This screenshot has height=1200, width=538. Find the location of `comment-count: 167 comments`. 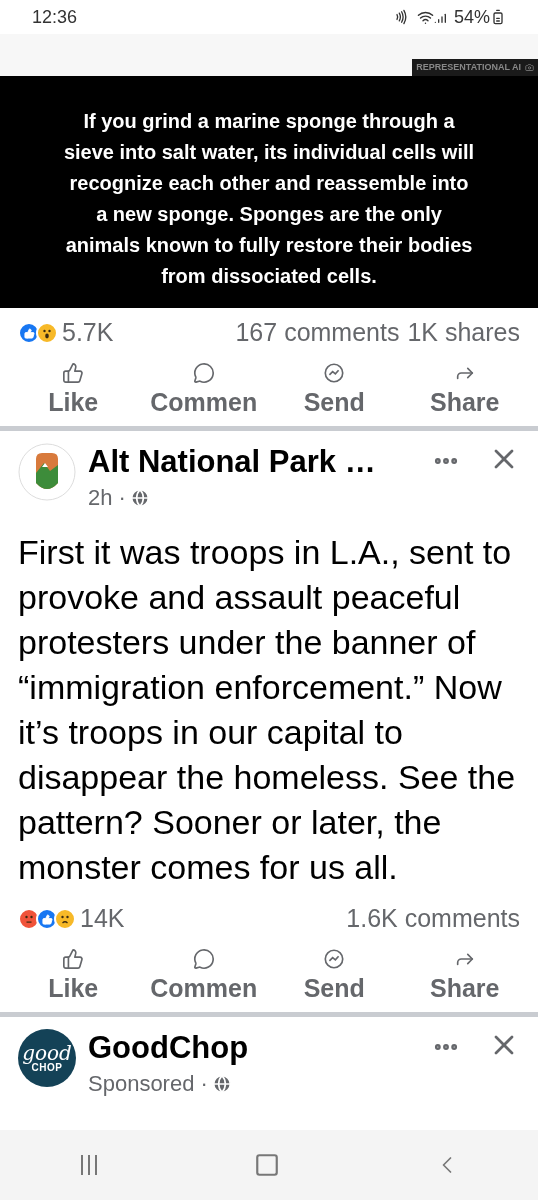

comment-count: 167 comments is located at coordinates (317, 333).